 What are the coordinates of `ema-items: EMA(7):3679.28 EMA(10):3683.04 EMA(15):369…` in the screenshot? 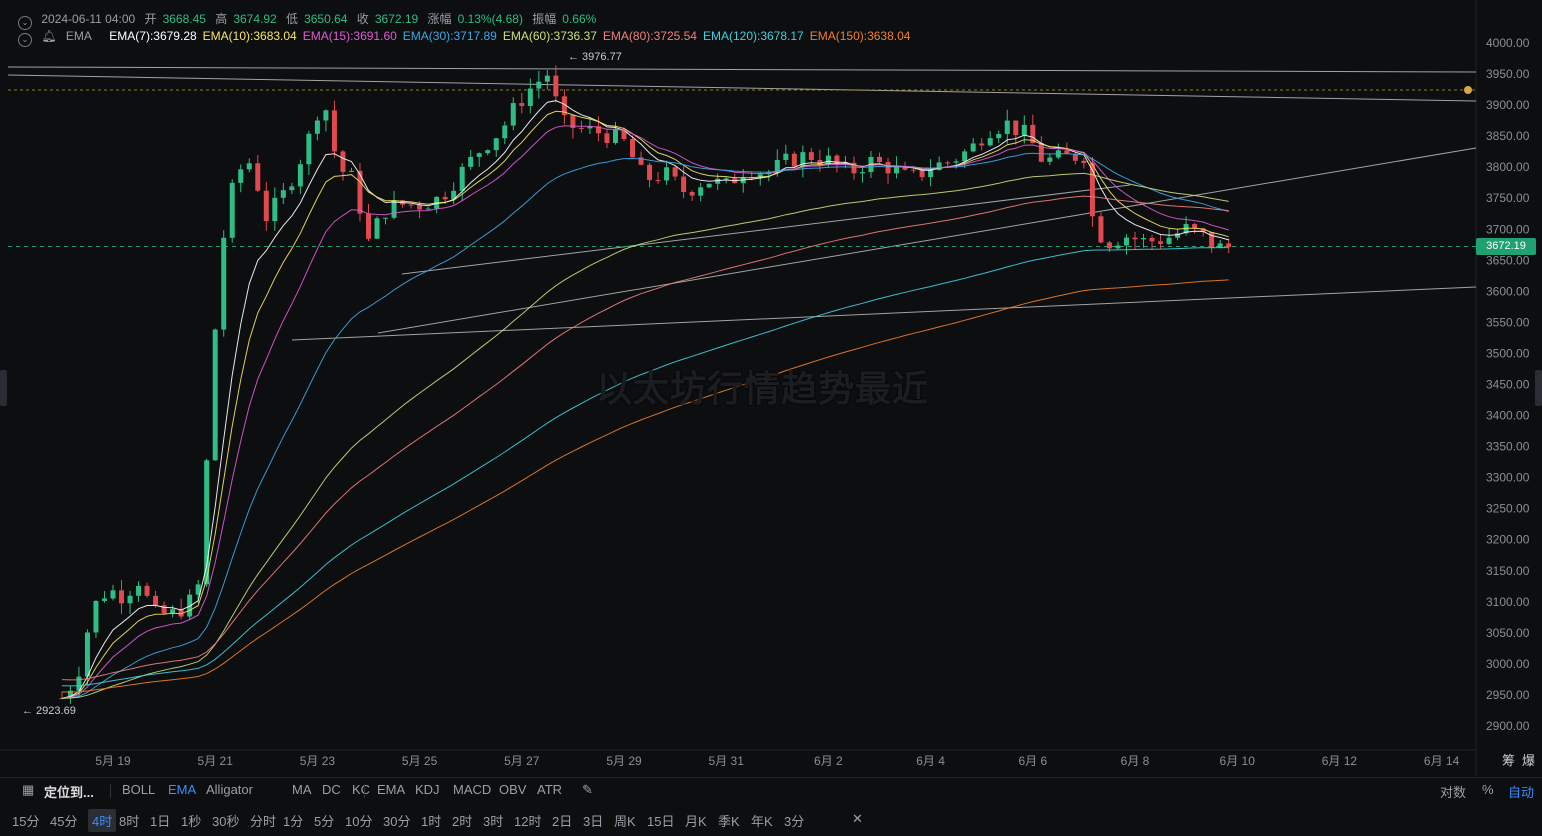 It's located at (512, 36).